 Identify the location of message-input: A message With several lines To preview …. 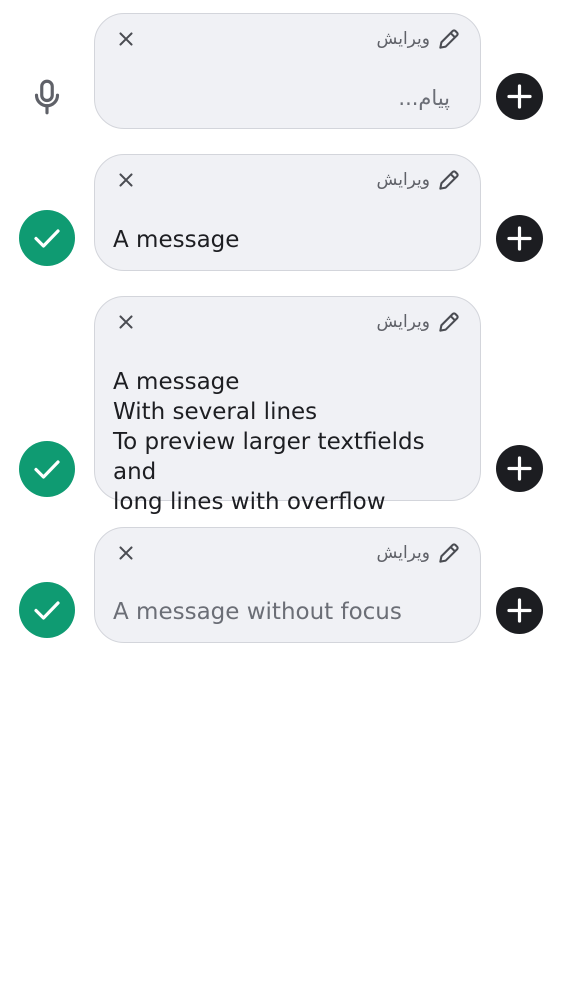
(287, 442).